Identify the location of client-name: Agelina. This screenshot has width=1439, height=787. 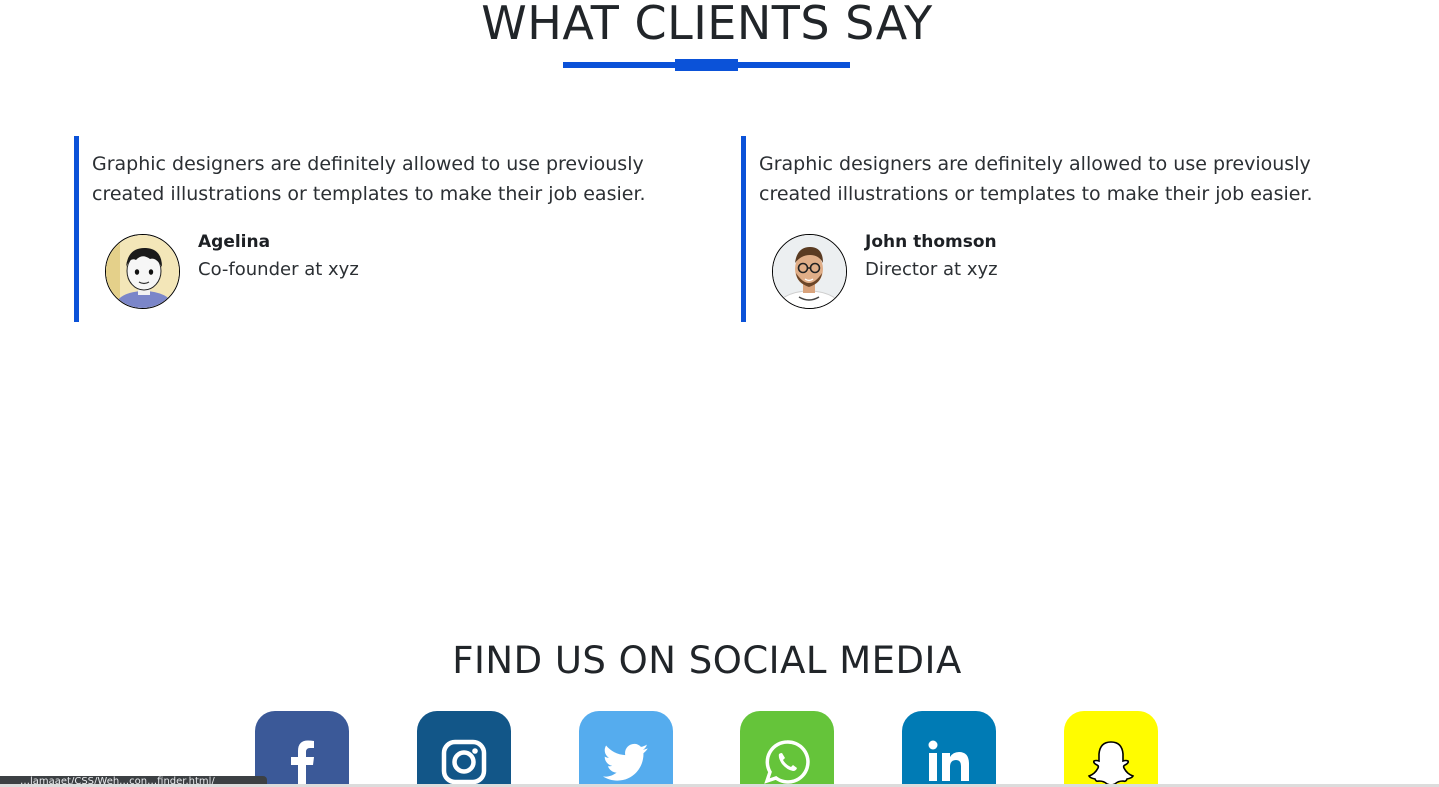
(234, 242).